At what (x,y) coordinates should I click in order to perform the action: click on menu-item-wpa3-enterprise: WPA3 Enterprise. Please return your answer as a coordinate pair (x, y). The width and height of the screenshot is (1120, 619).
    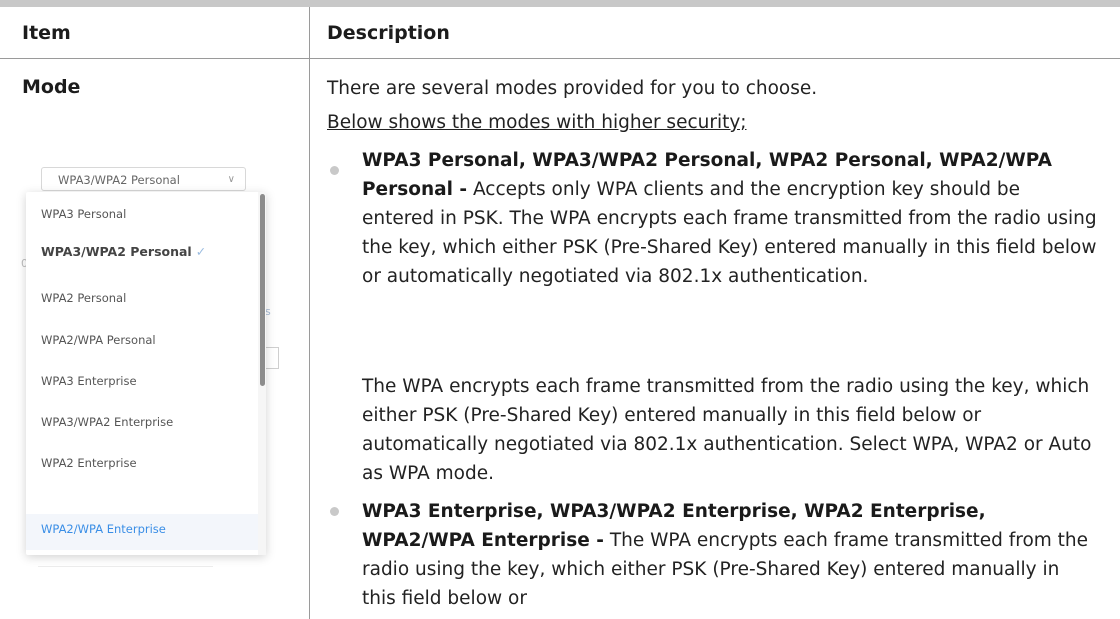
    Looking at the image, I should click on (142, 381).